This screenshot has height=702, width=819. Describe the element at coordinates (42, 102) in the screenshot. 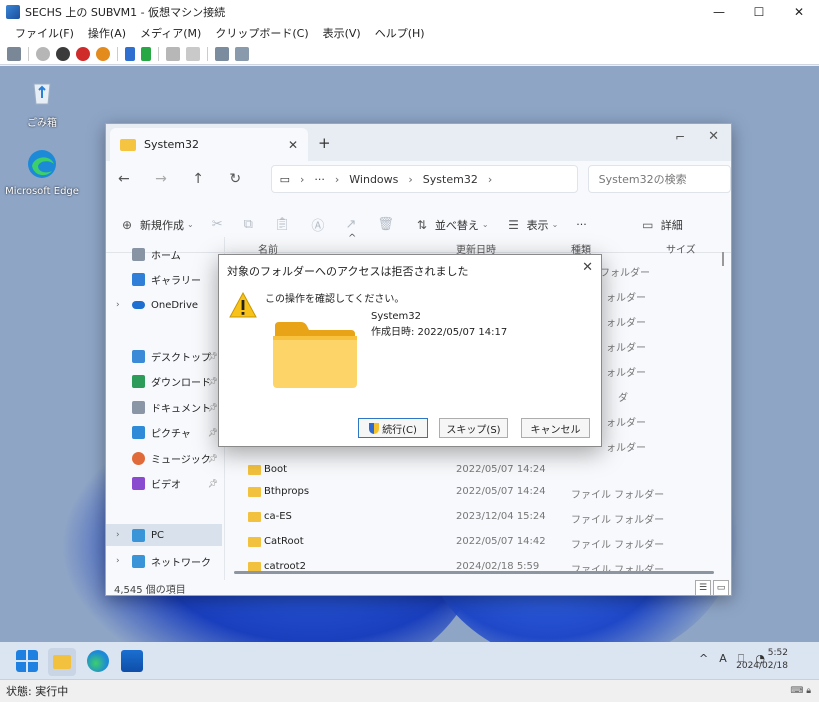

I see `desktop-icon-recycle-bin: ごみ箱` at that location.